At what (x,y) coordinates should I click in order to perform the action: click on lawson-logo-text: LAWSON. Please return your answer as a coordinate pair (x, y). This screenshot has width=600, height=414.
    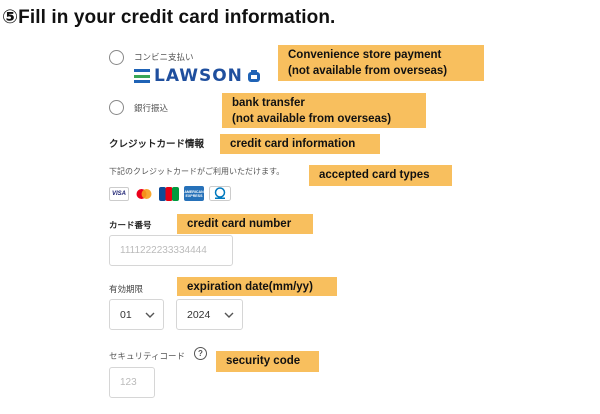
    Looking at the image, I should click on (198, 76).